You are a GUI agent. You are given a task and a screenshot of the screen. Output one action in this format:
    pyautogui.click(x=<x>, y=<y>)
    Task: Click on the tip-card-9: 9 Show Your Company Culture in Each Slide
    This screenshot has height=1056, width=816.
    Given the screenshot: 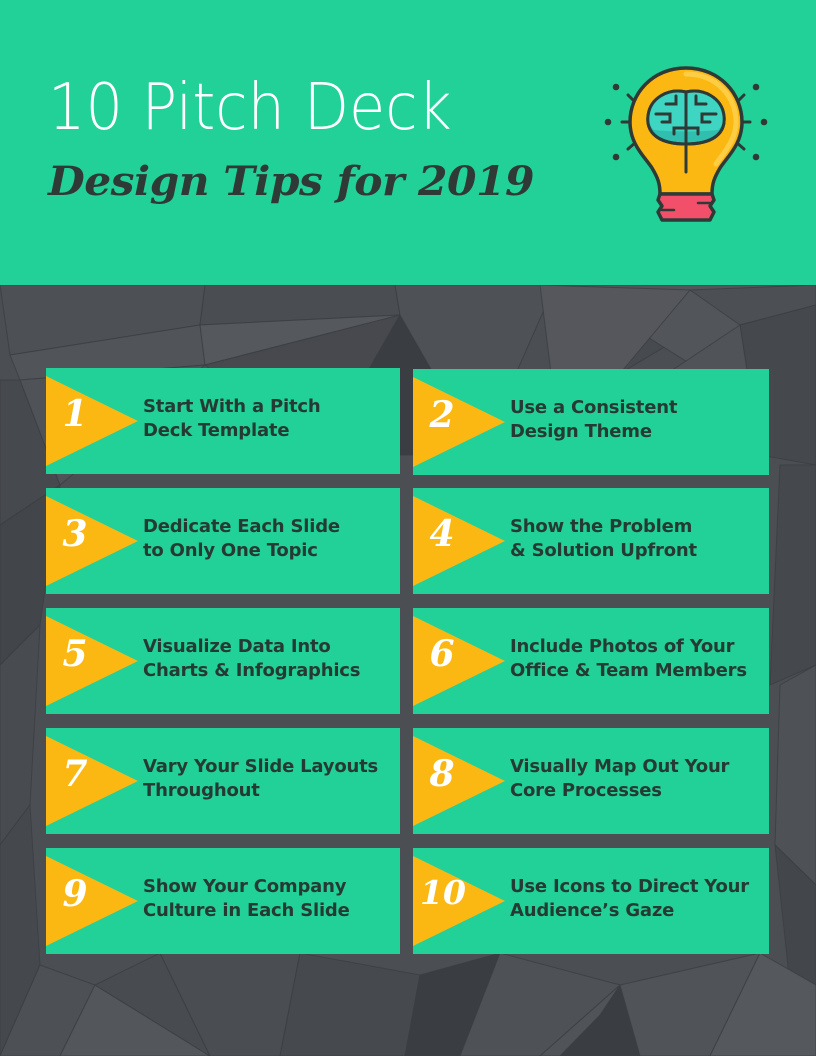 What is the action you would take?
    pyautogui.click(x=223, y=901)
    